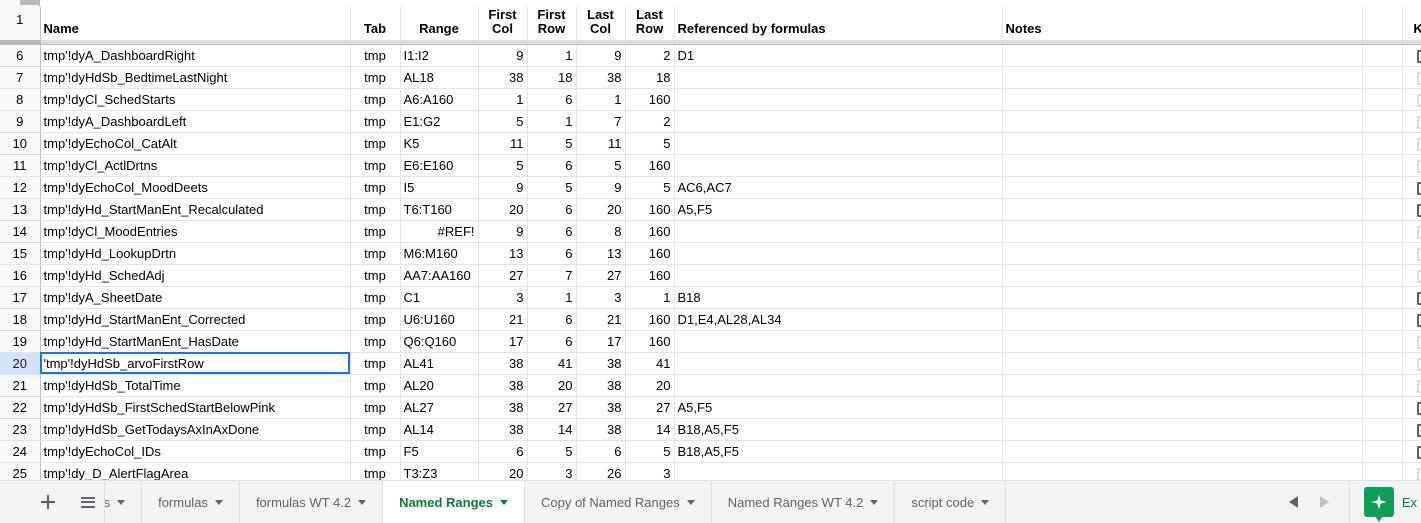  Describe the element at coordinates (20, 253) in the screenshot. I see `row-number-15: 15` at that location.